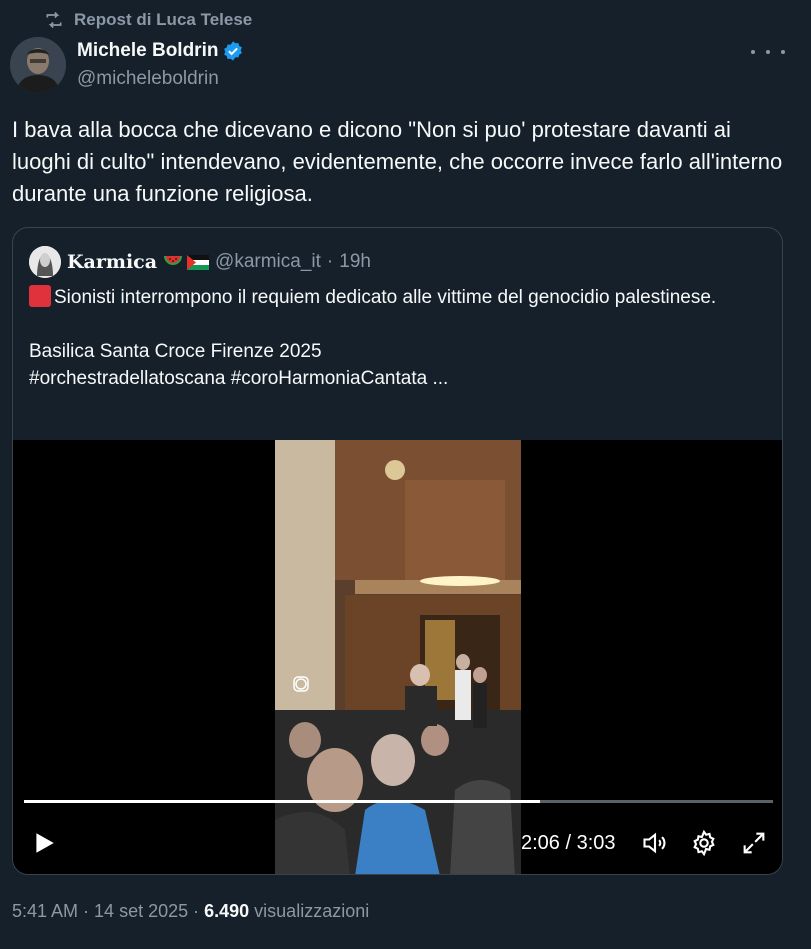 This screenshot has width=811, height=949. I want to click on video-frame, so click(398, 657).